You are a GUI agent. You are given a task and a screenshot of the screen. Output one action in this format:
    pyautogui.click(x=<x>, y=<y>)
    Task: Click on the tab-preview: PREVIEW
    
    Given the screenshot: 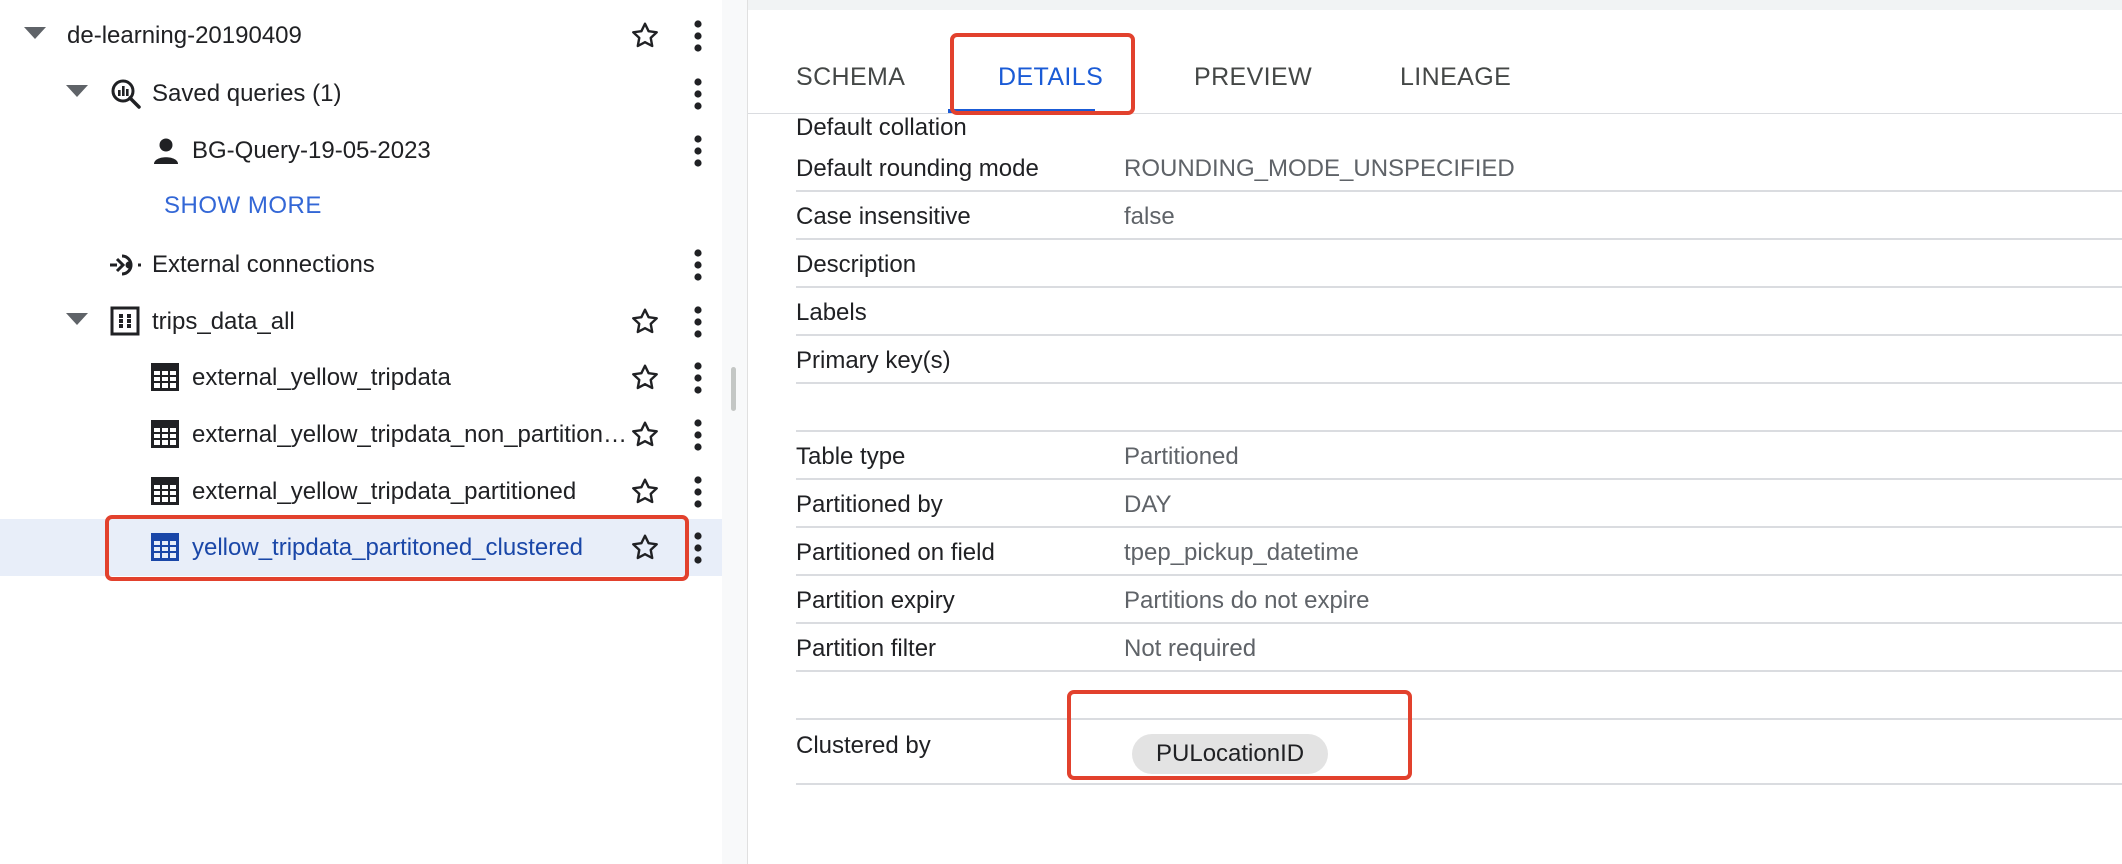 What is the action you would take?
    pyautogui.click(x=1253, y=77)
    